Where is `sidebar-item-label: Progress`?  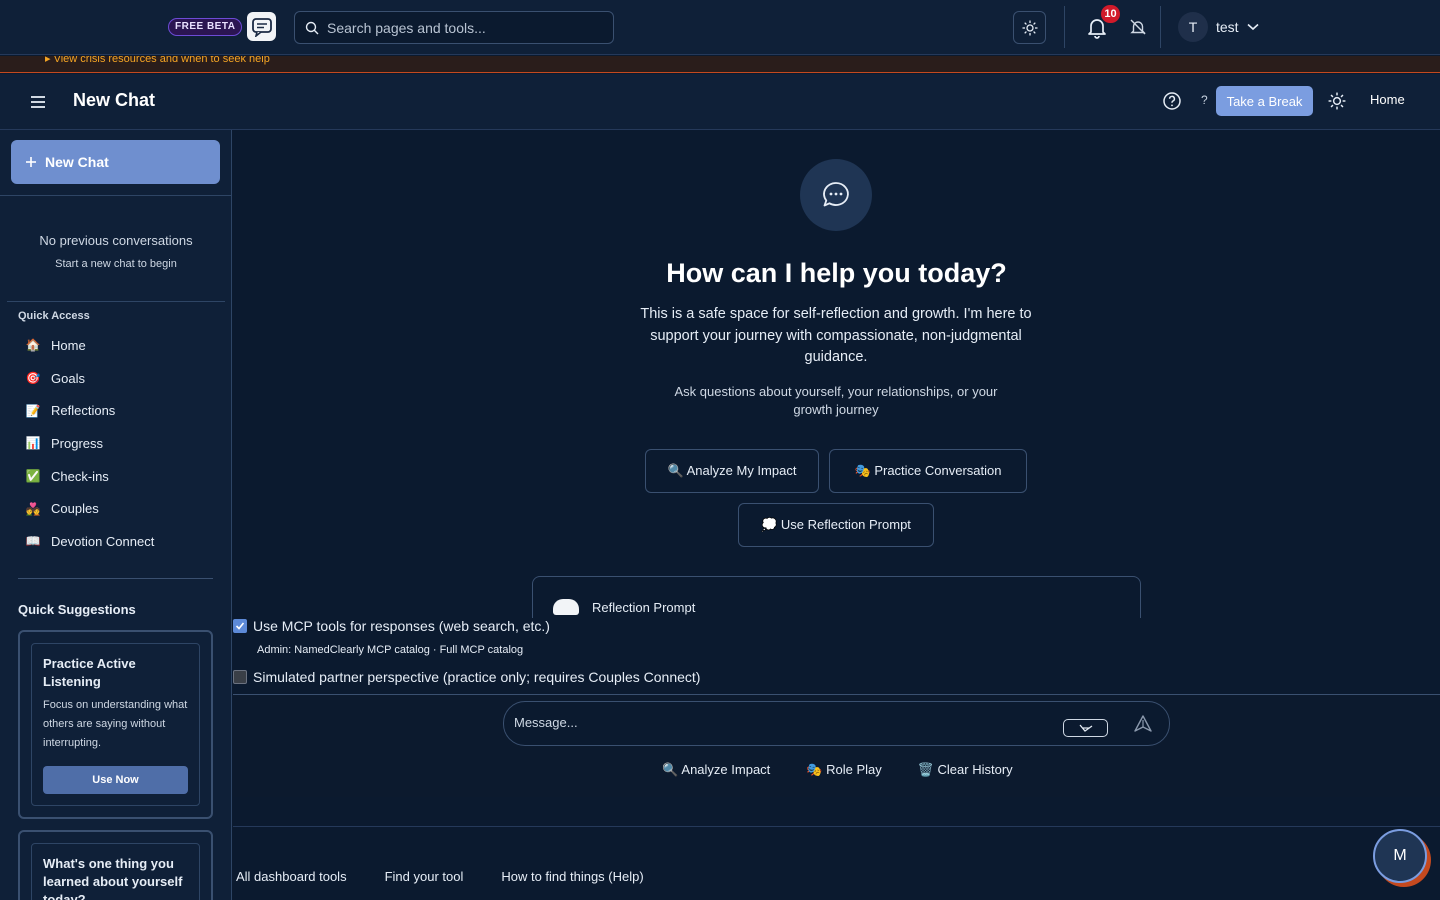 sidebar-item-label: Progress is located at coordinates (77, 443).